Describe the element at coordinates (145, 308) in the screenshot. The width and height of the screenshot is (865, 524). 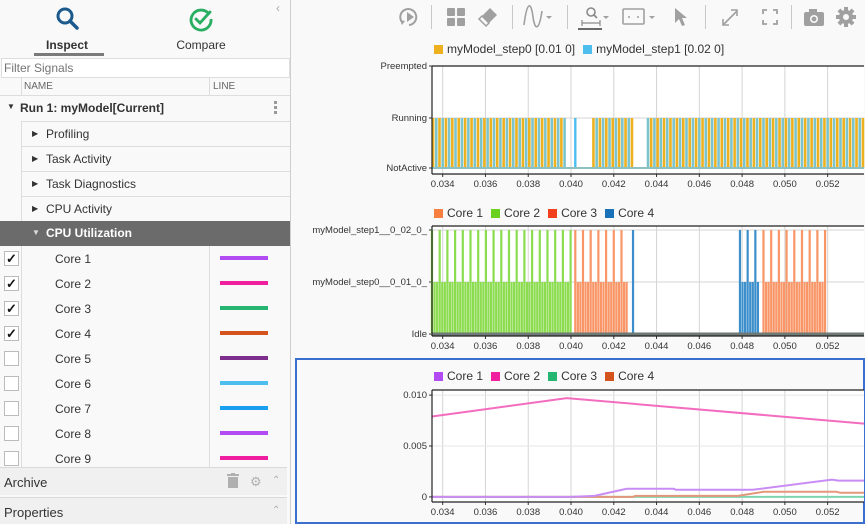
I see `signal-row: ✓ Core 3` at that location.